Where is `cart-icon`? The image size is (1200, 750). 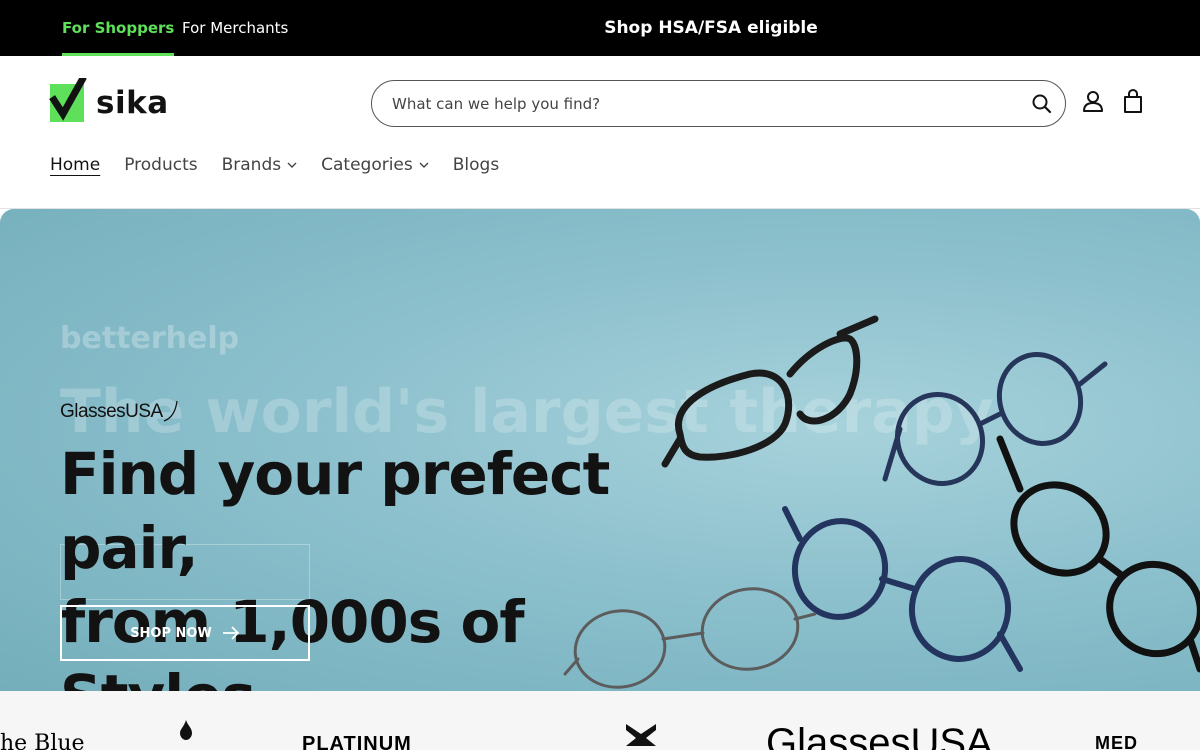
cart-icon is located at coordinates (1133, 101).